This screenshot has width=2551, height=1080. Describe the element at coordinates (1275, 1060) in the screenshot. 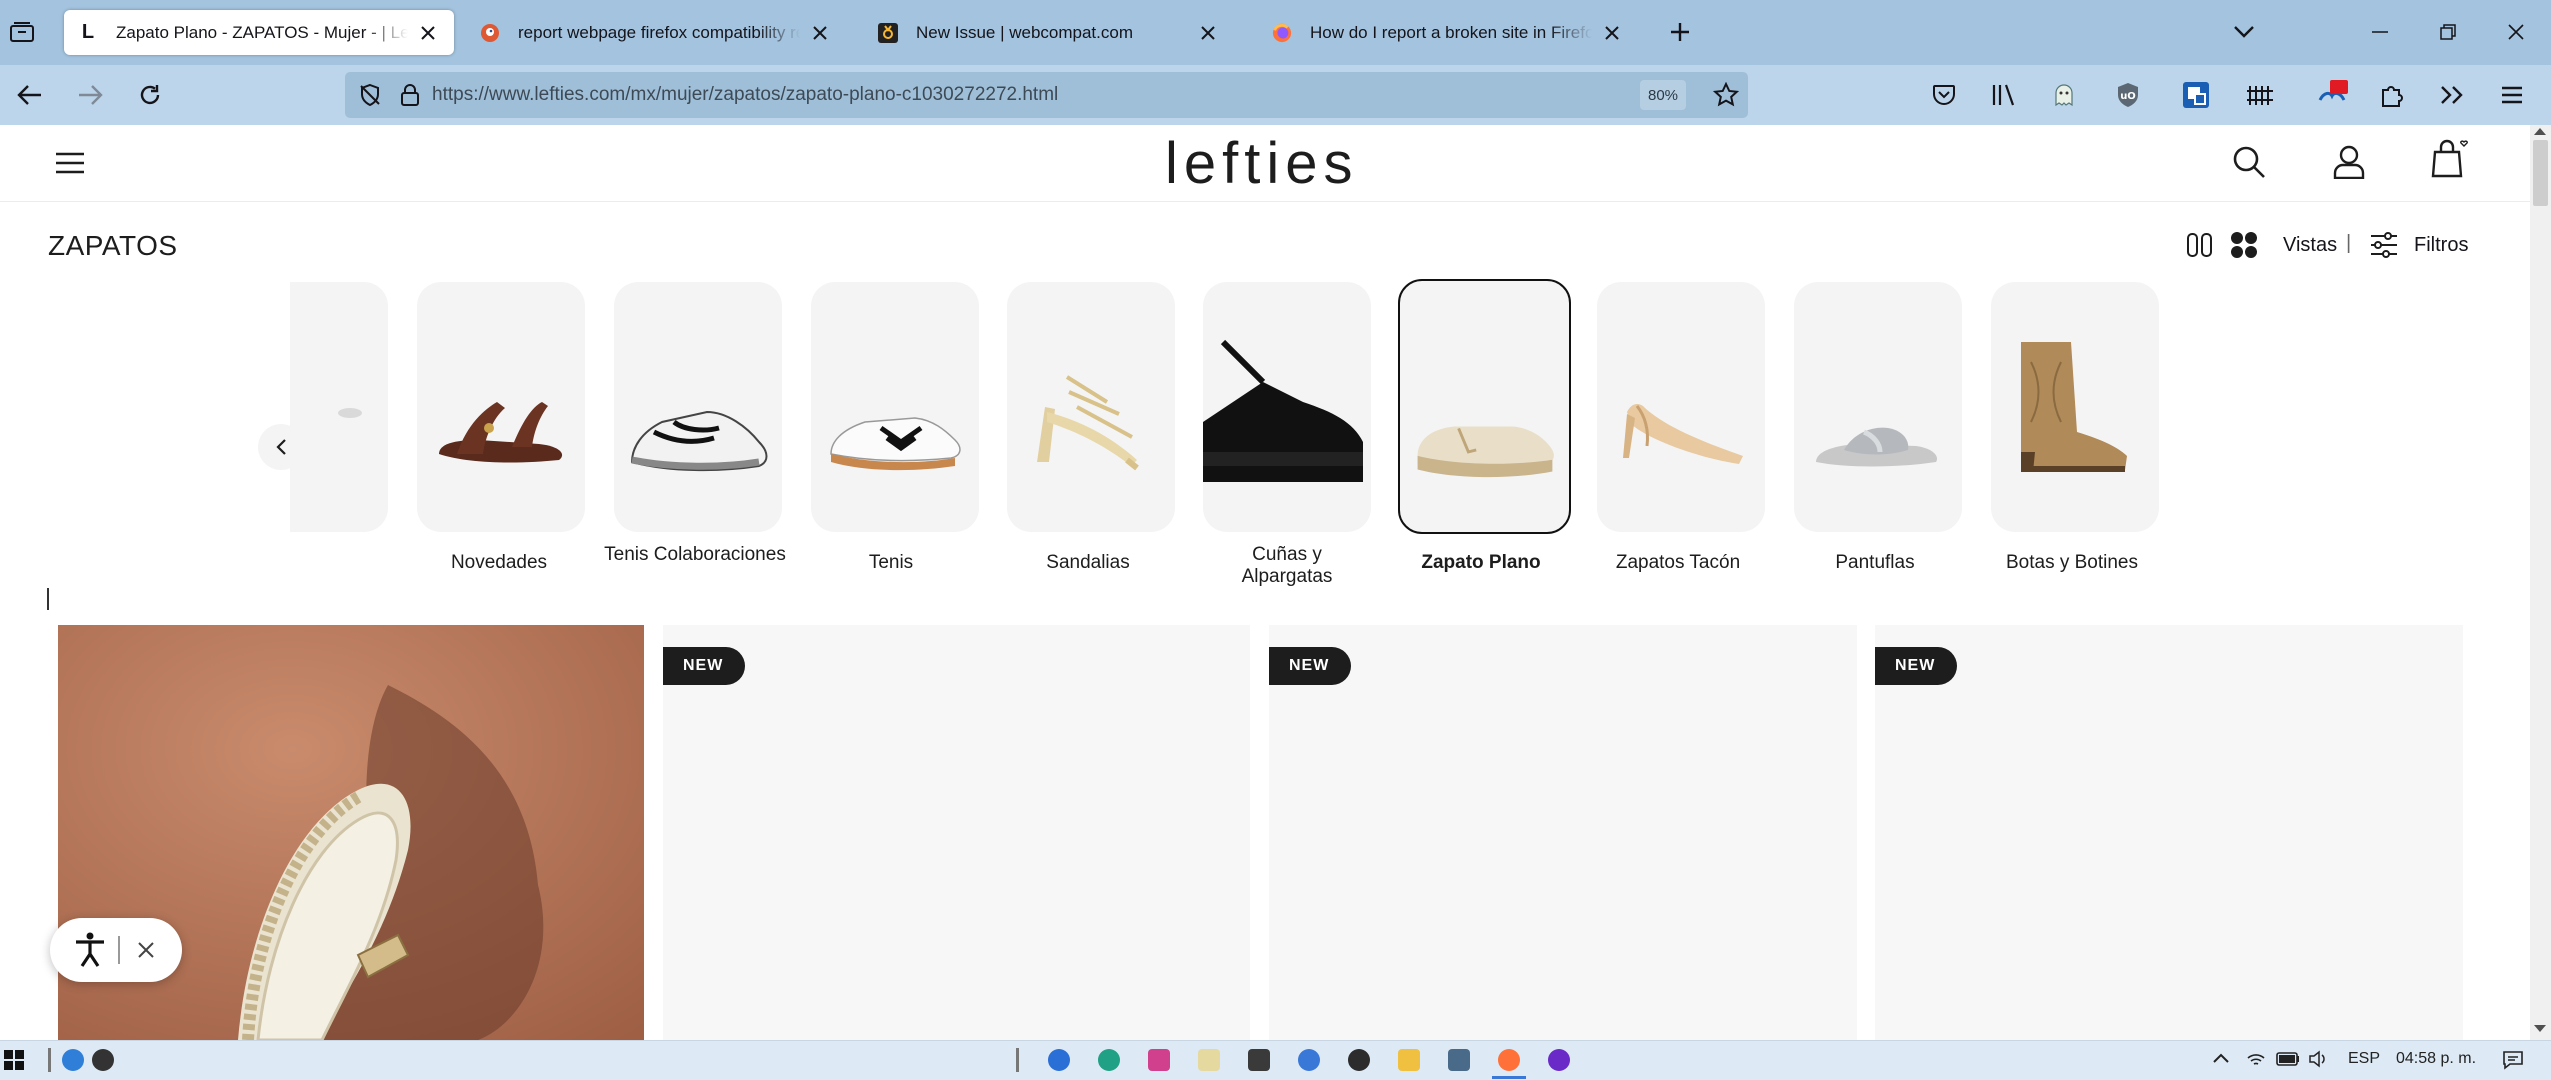

I see `windows-taskbar` at that location.